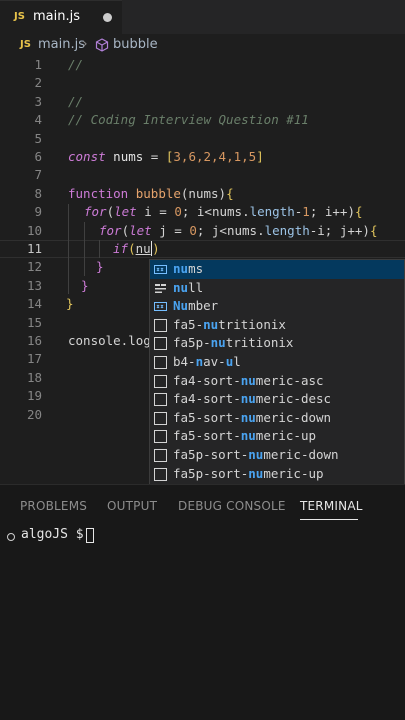  I want to click on code-text: i =, so click(155, 212).